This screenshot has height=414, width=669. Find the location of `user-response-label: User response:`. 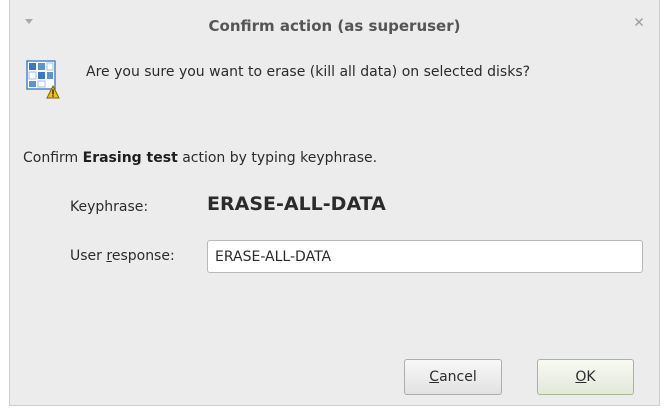

user-response-label: User response: is located at coordinates (122, 256).